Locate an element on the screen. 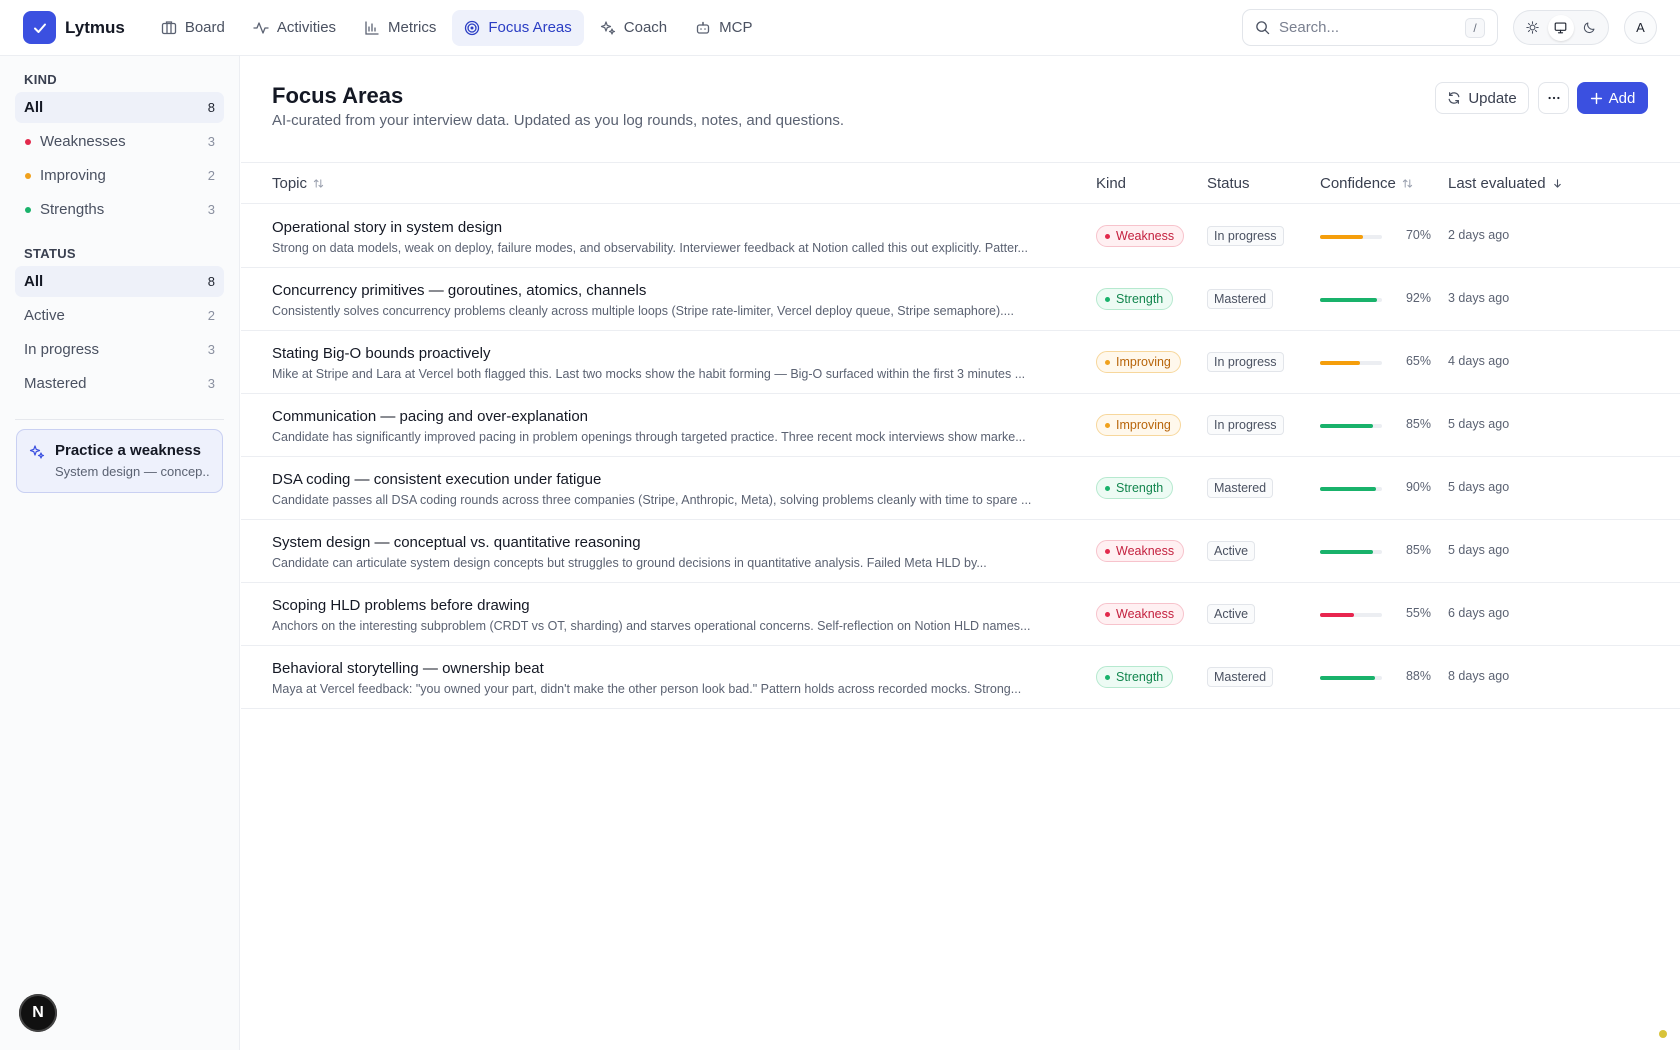  sidebar-item-improving: Improving 2 is located at coordinates (119, 175).